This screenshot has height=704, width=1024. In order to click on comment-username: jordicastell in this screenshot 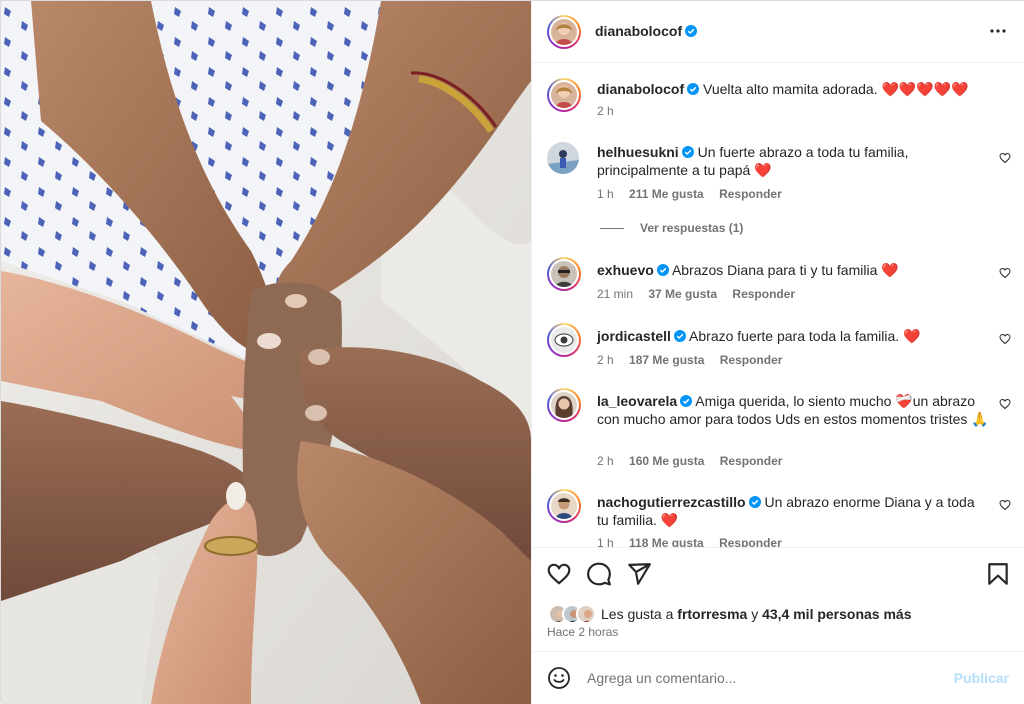, I will do `click(634, 336)`.